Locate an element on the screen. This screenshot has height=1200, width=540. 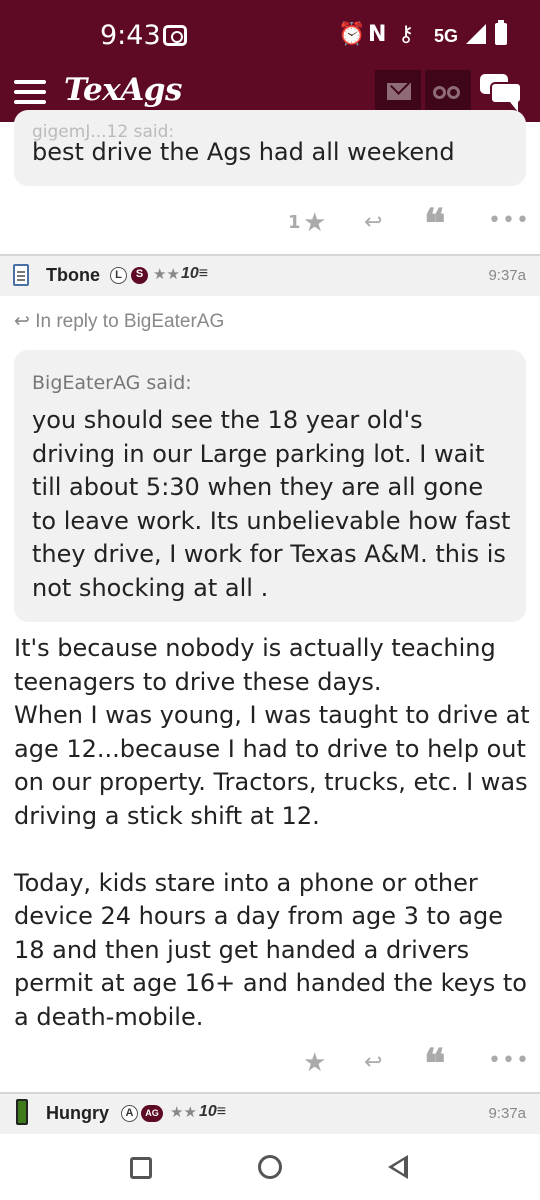
status-time: 9:43 is located at coordinates (130, 35).